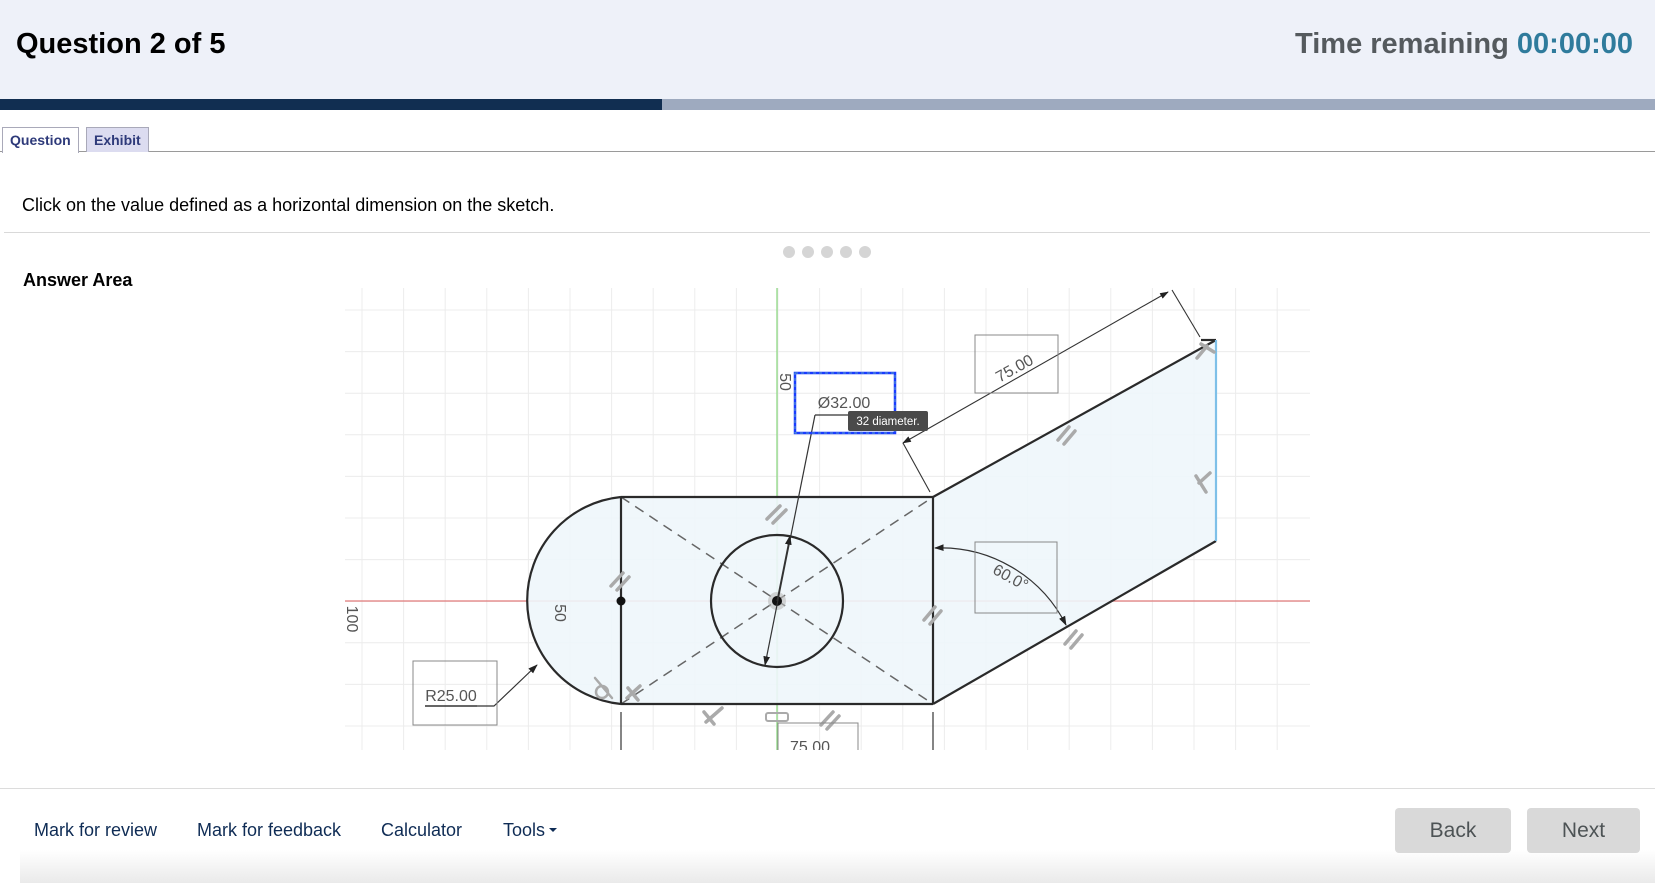 This screenshot has width=1655, height=883. I want to click on bottom-length-value: 75.00, so click(810, 747).